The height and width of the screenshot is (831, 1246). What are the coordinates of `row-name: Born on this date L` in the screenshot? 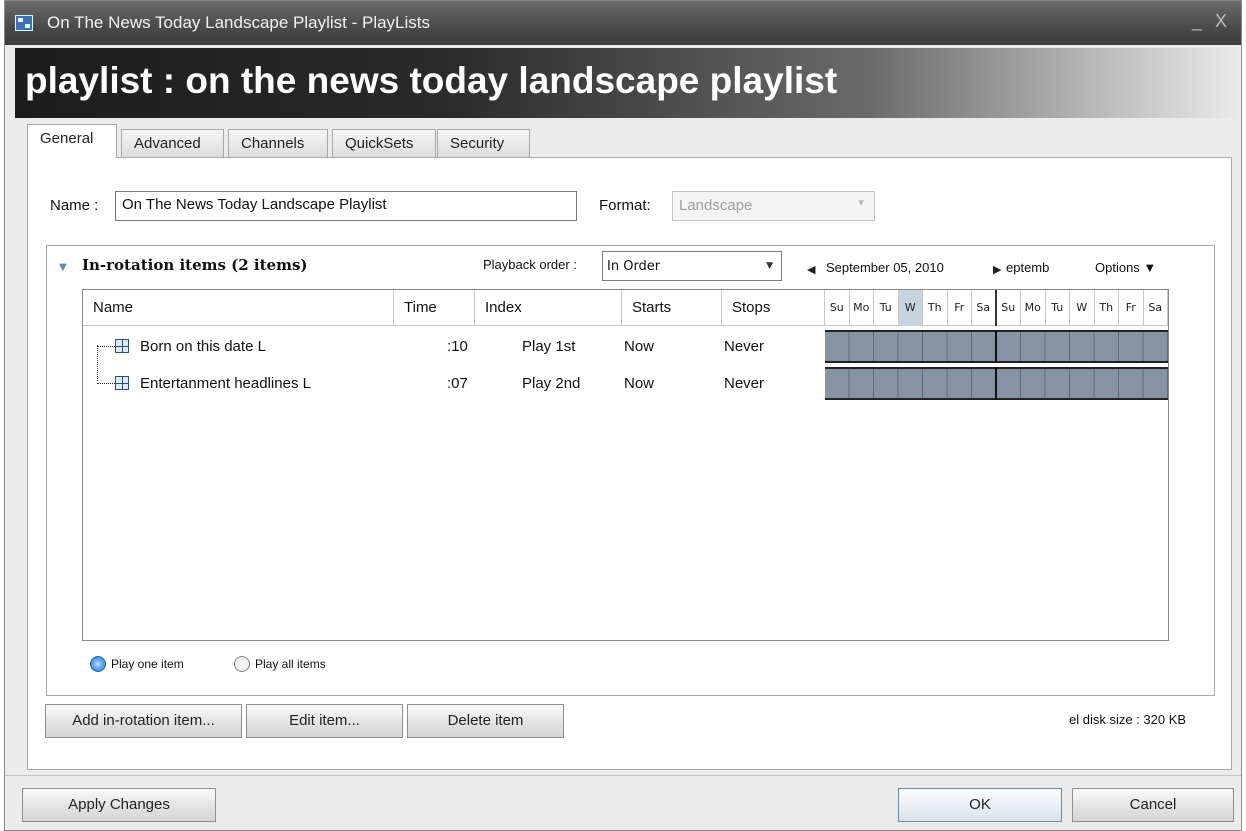 It's located at (203, 346).